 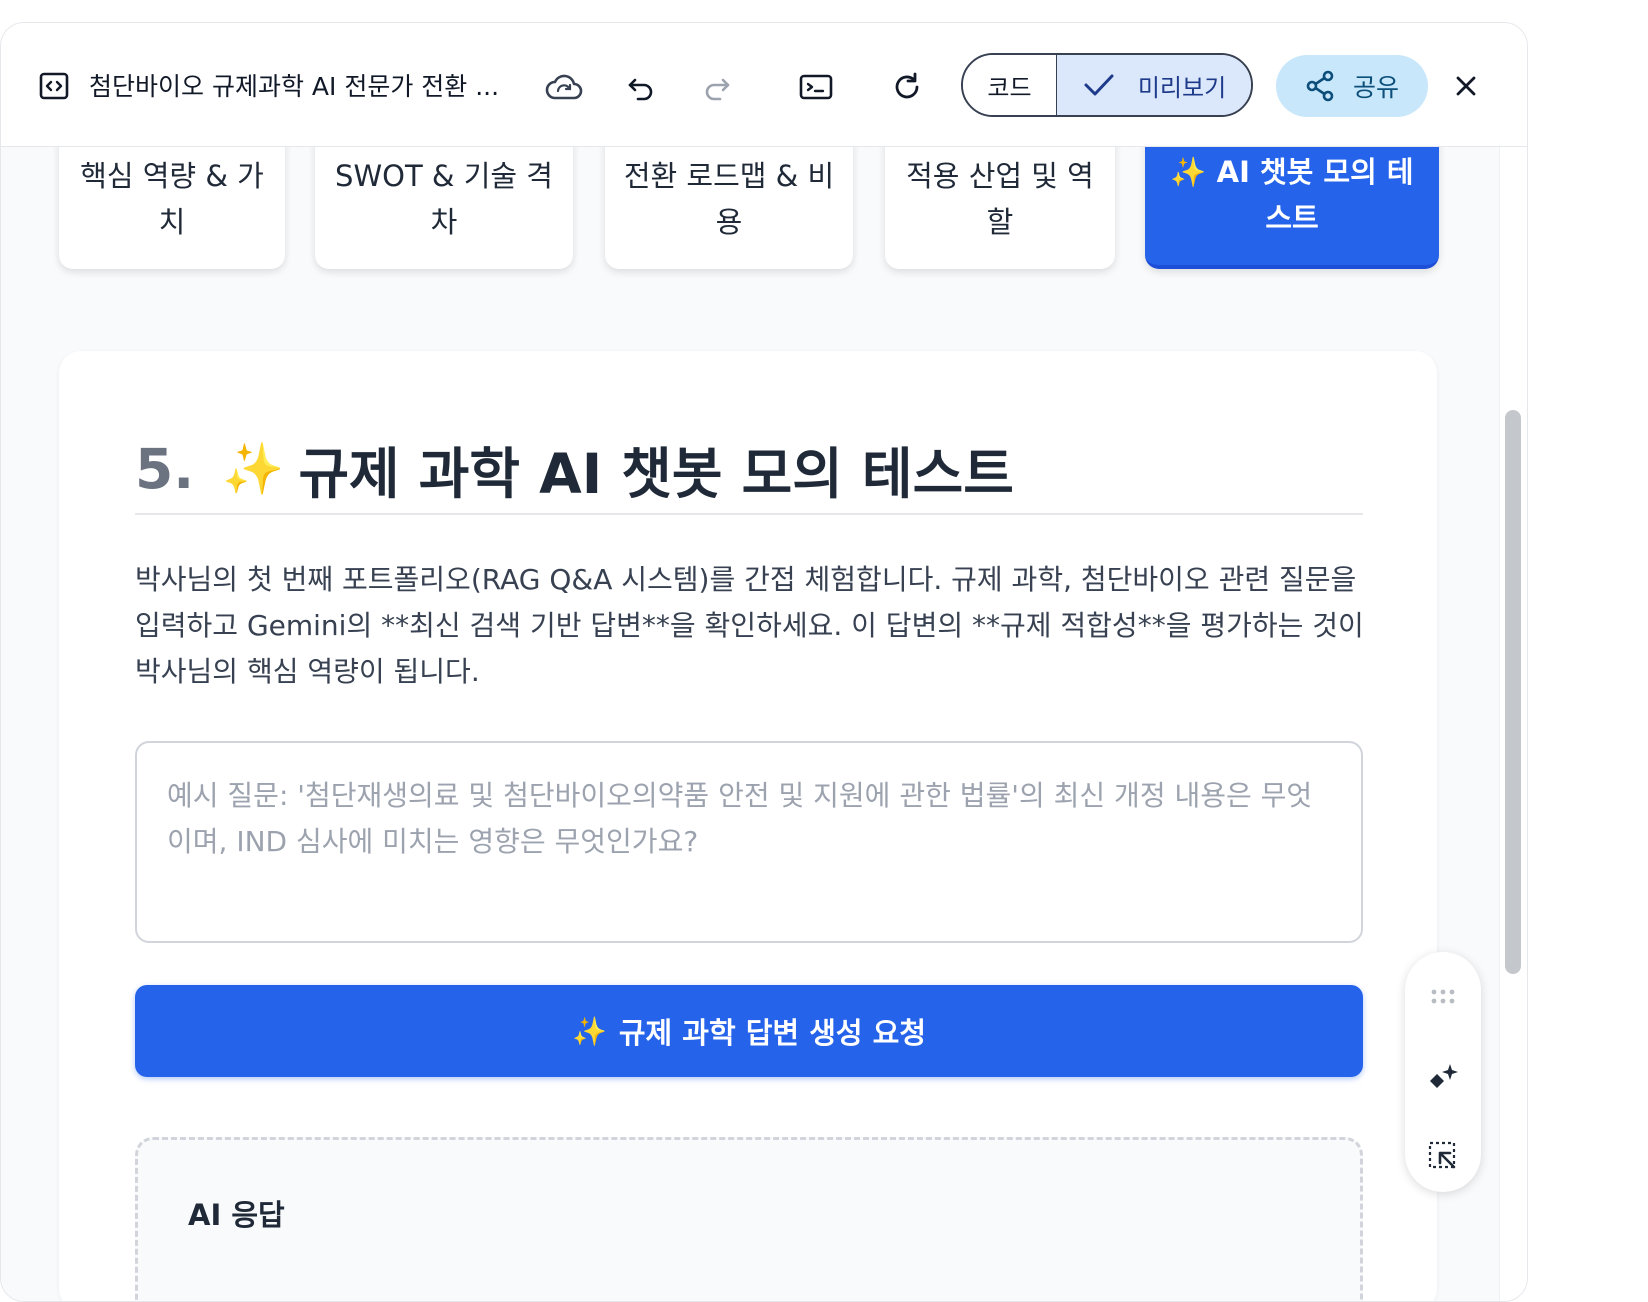 I want to click on ai-response-title: AI 응답, so click(x=236, y=1215).